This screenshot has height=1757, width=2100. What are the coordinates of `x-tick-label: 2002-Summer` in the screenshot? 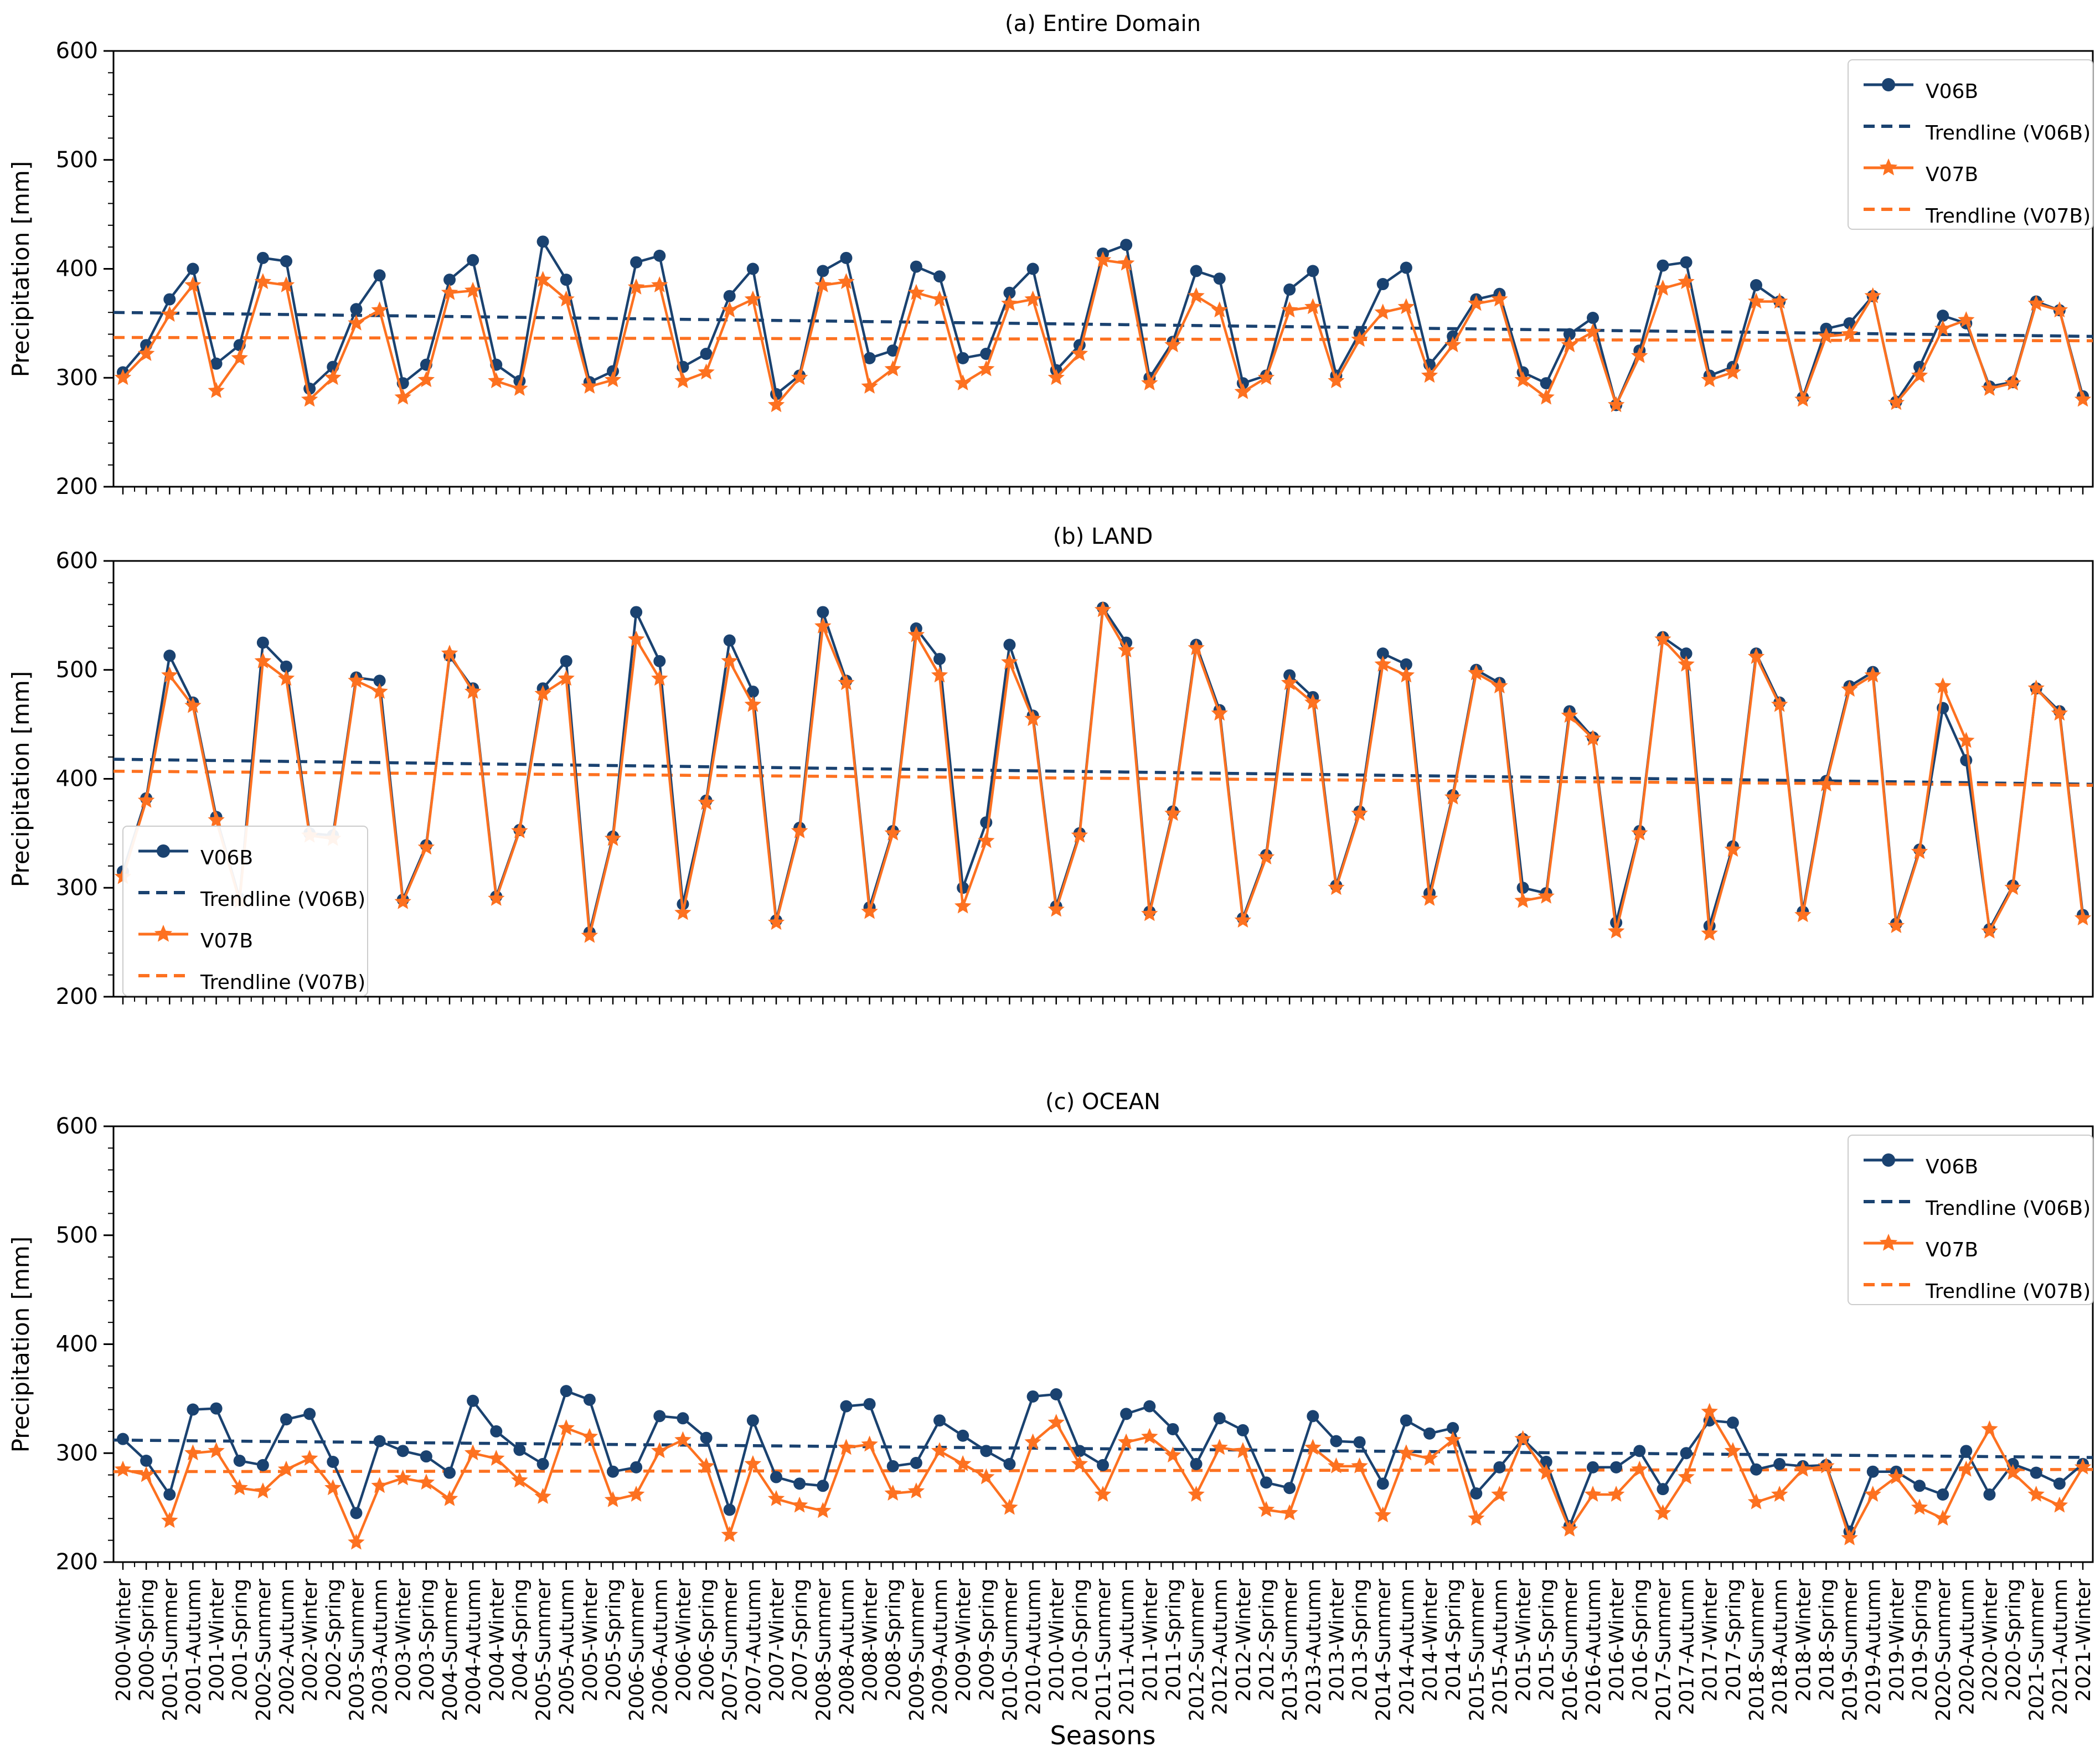 It's located at (263, 1650).